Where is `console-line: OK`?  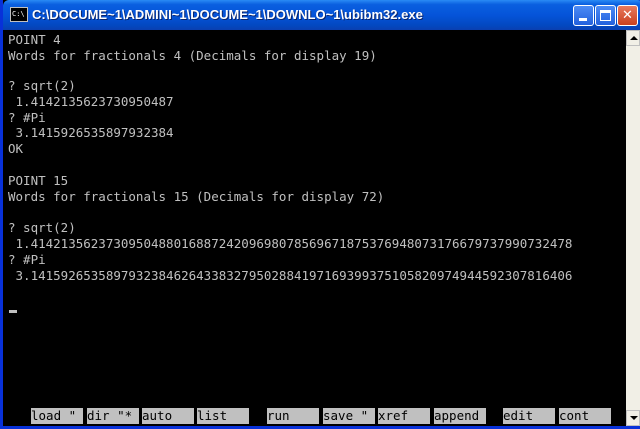
console-line: OK is located at coordinates (16, 148).